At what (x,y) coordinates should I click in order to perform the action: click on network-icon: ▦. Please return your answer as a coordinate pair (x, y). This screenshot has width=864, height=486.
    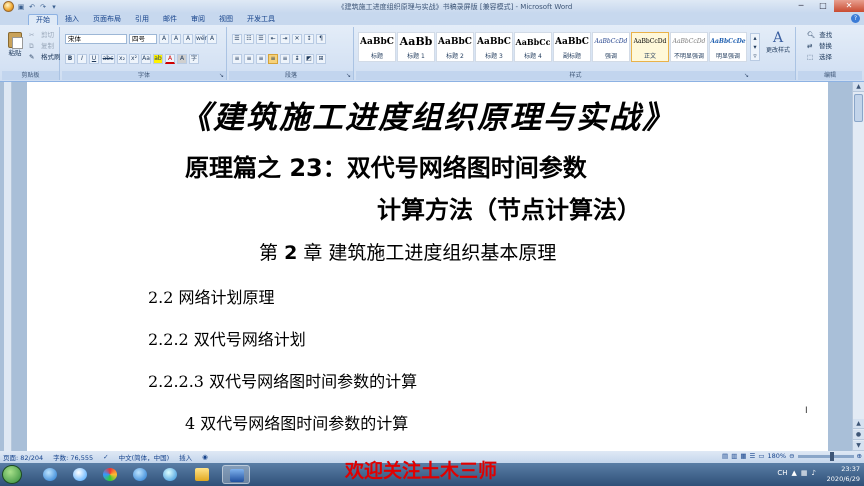
    Looking at the image, I should click on (804, 473).